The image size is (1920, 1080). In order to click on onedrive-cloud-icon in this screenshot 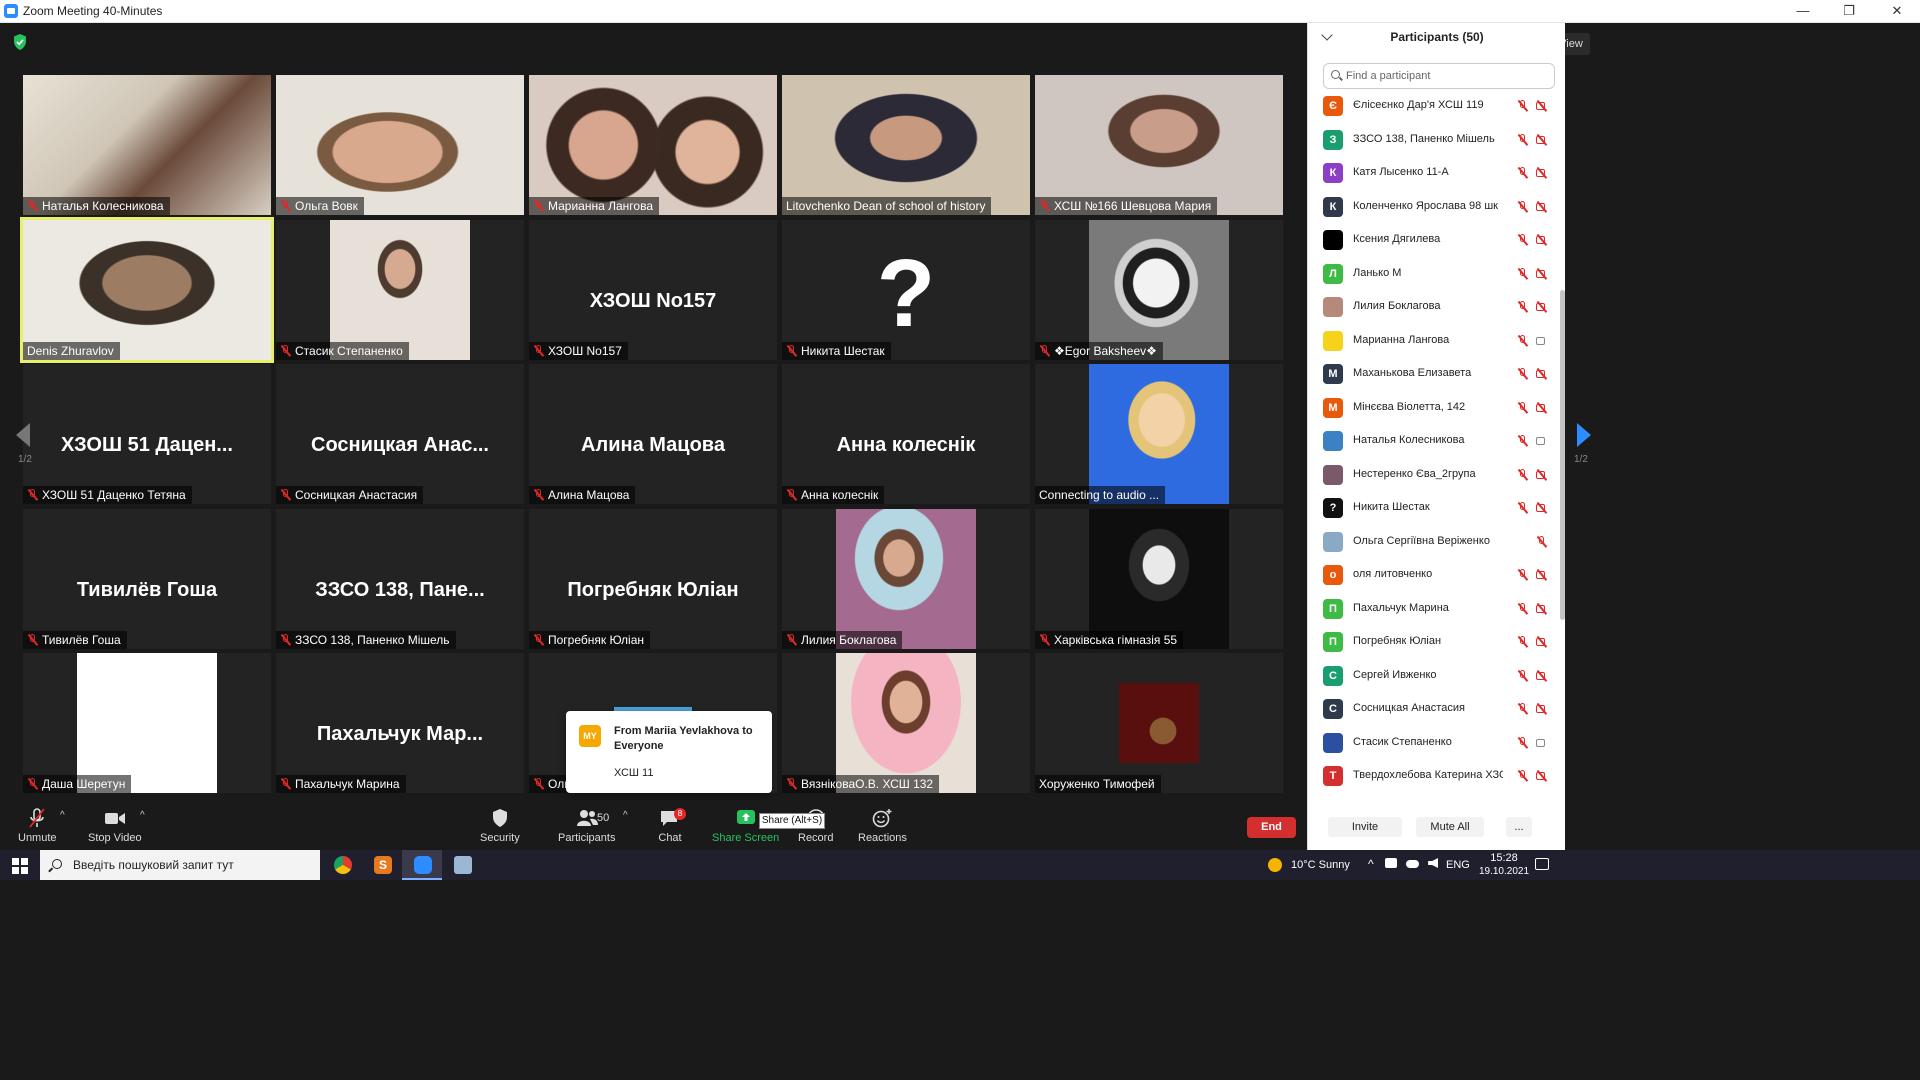, I will do `click(1413, 864)`.